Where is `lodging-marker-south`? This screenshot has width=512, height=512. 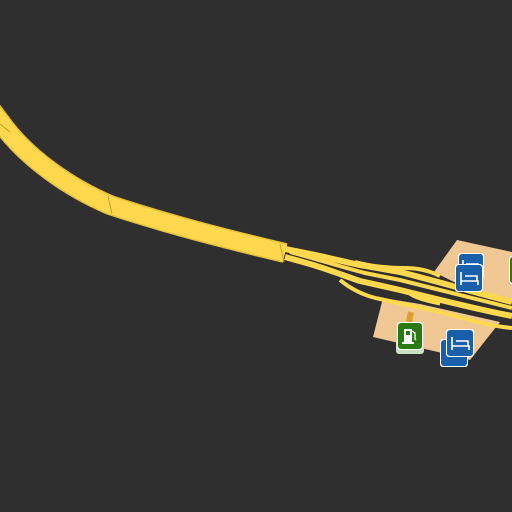 lodging-marker-south is located at coordinates (460, 343).